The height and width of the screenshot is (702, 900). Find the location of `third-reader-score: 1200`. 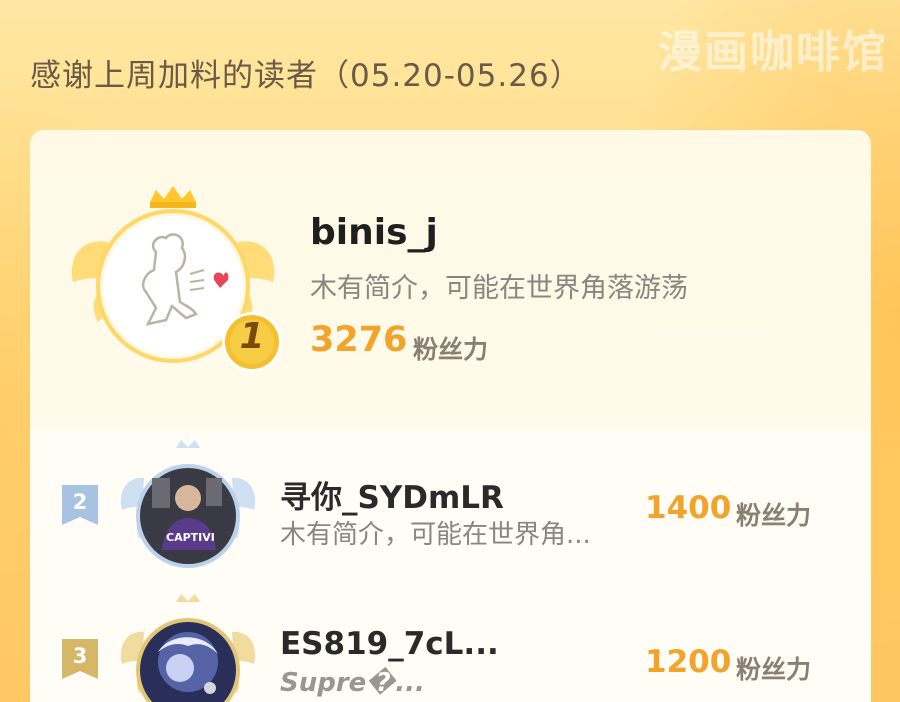

third-reader-score: 1200 is located at coordinates (688, 662).